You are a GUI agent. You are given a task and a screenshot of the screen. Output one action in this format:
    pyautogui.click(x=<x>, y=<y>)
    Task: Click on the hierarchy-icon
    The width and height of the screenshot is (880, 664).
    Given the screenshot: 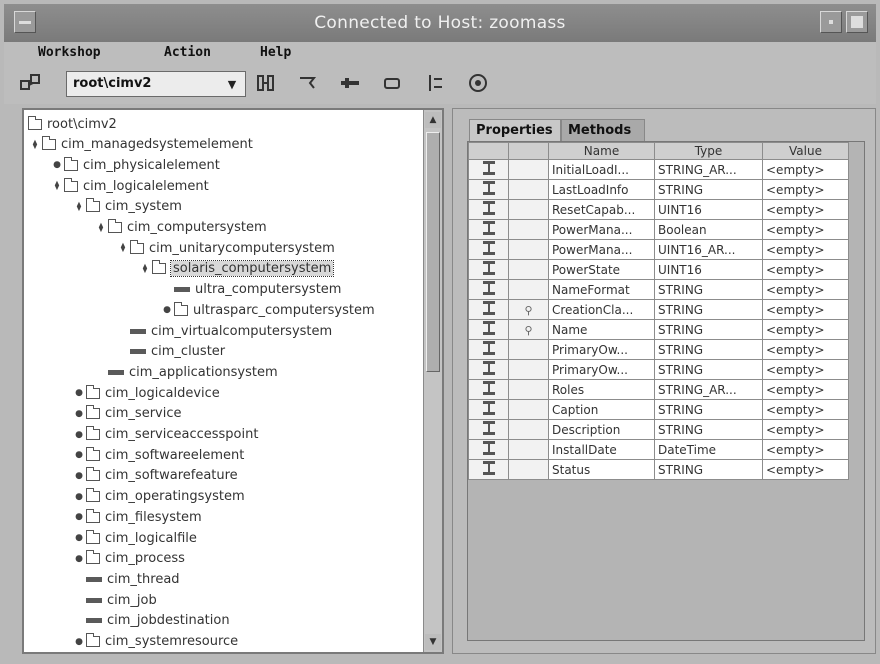 What is the action you would take?
    pyautogui.click(x=266, y=83)
    